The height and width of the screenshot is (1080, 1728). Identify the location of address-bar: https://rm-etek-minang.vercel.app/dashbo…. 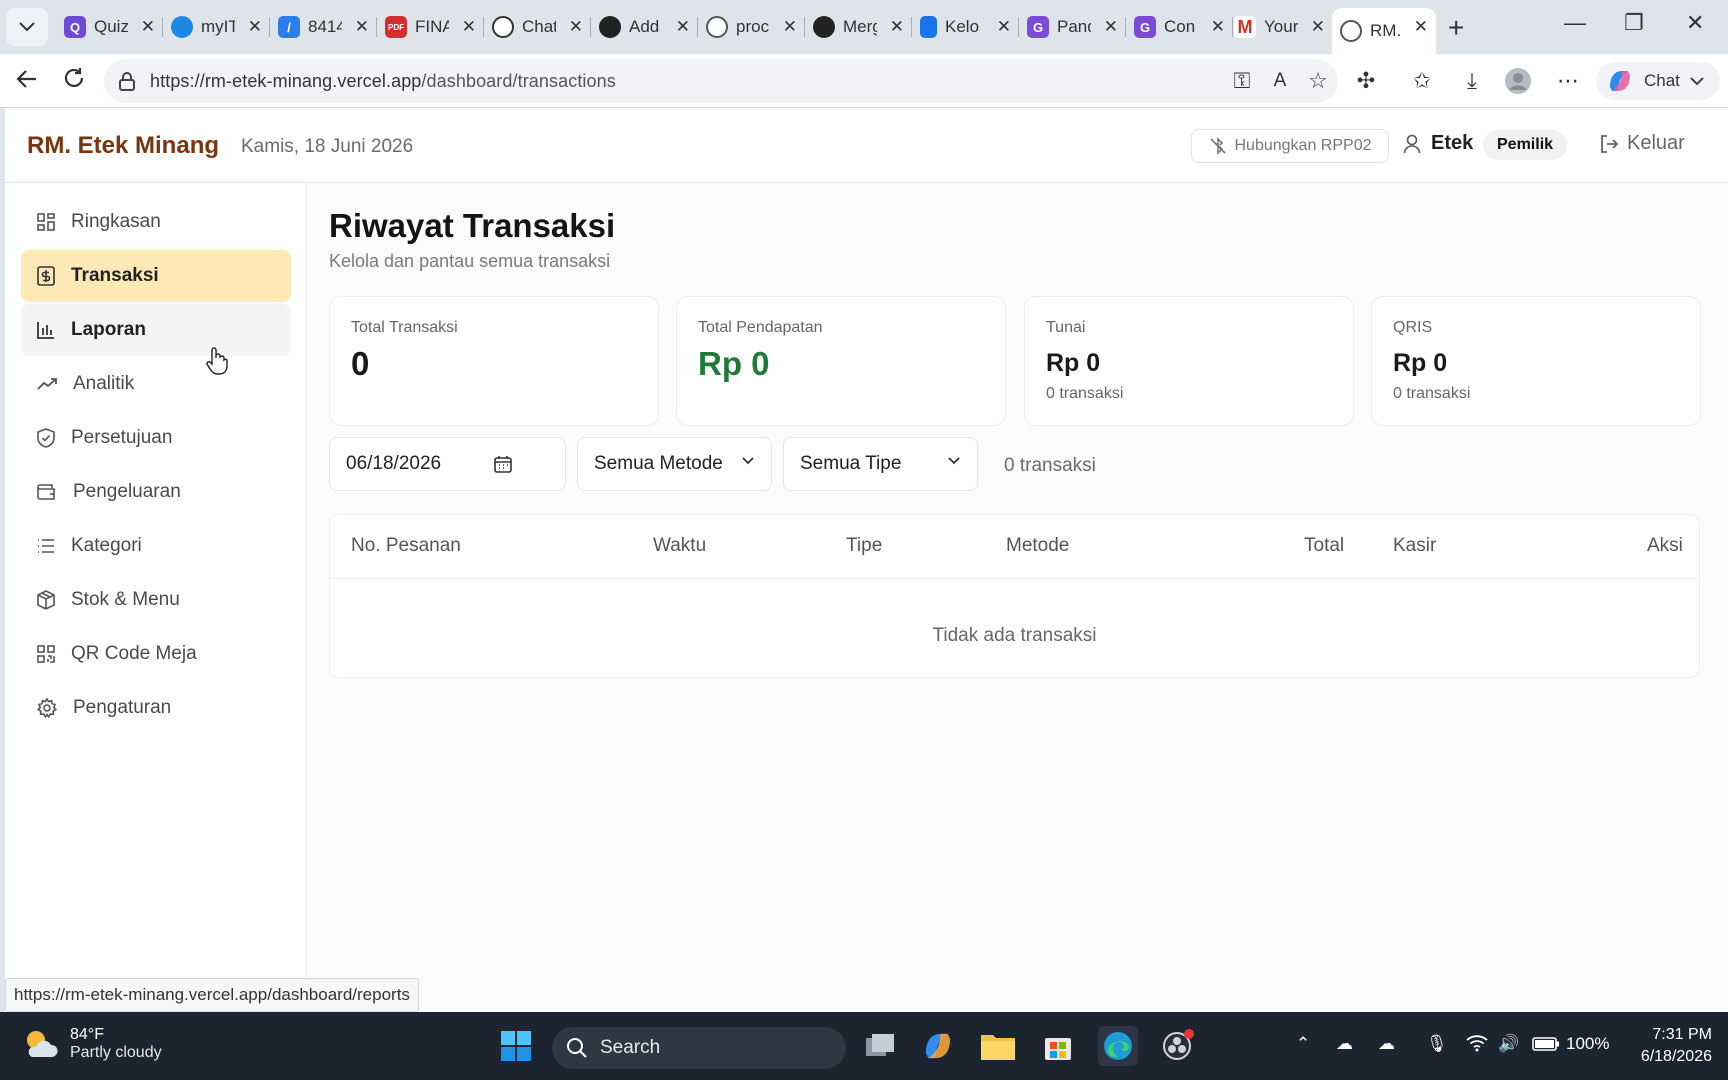
(721, 81).